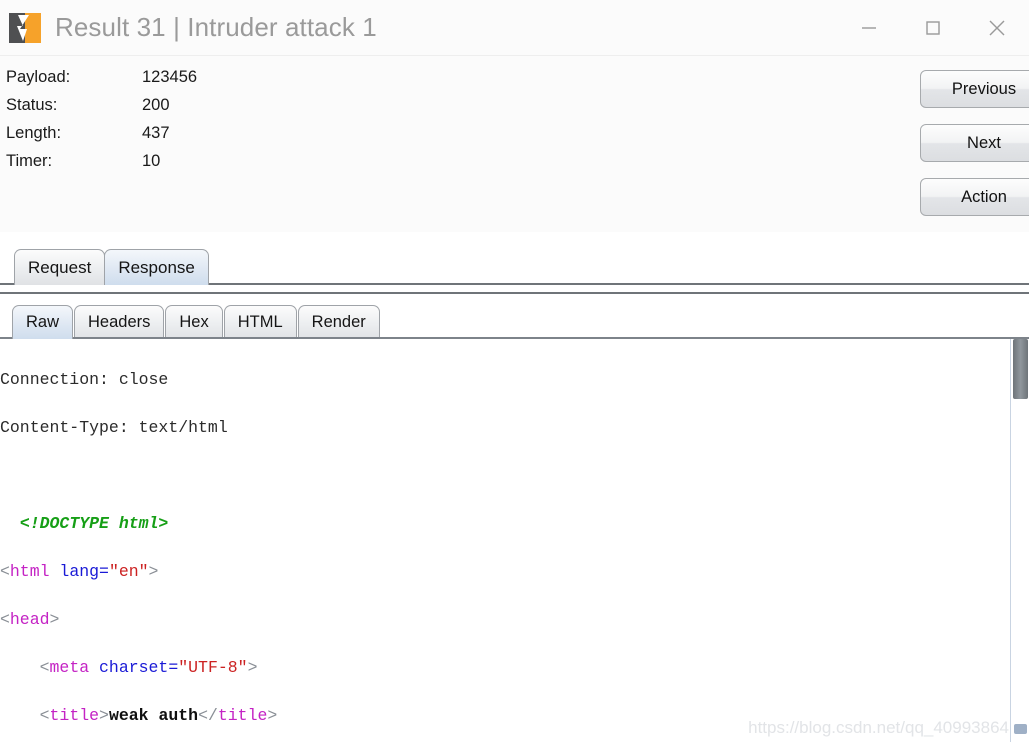 The width and height of the screenshot is (1029, 742). Describe the element at coordinates (29, 161) in the screenshot. I see `timer-label: Timer:` at that location.